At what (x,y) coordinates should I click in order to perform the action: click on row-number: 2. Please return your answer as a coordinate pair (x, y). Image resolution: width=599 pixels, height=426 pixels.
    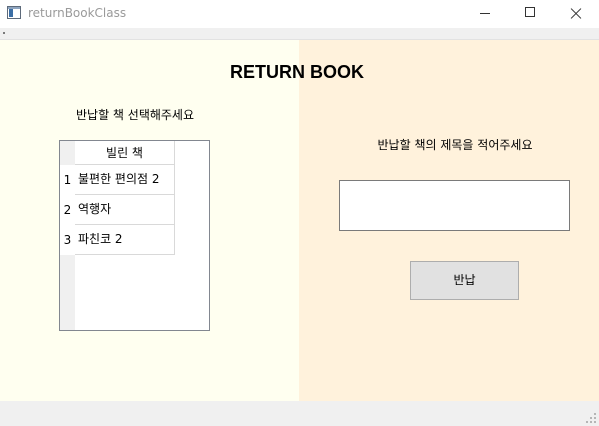
    Looking at the image, I should click on (67, 210).